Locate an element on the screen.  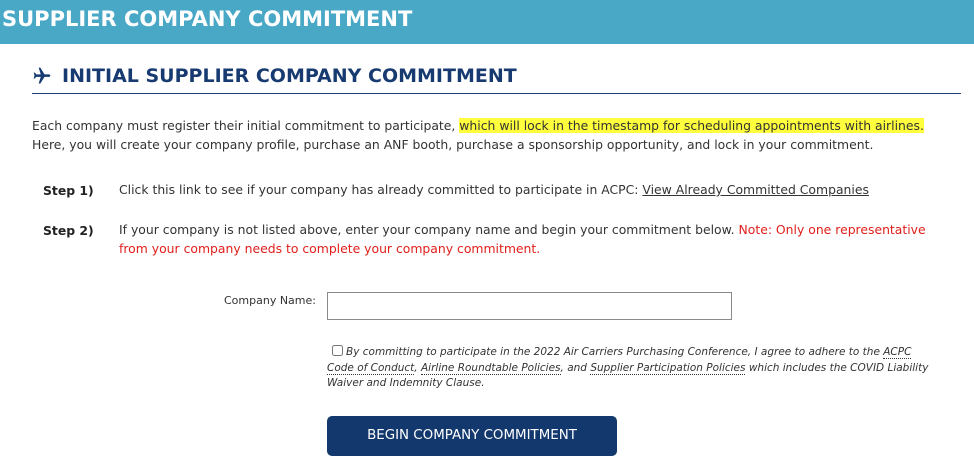
company-name-label: Company Name: is located at coordinates (270, 300).